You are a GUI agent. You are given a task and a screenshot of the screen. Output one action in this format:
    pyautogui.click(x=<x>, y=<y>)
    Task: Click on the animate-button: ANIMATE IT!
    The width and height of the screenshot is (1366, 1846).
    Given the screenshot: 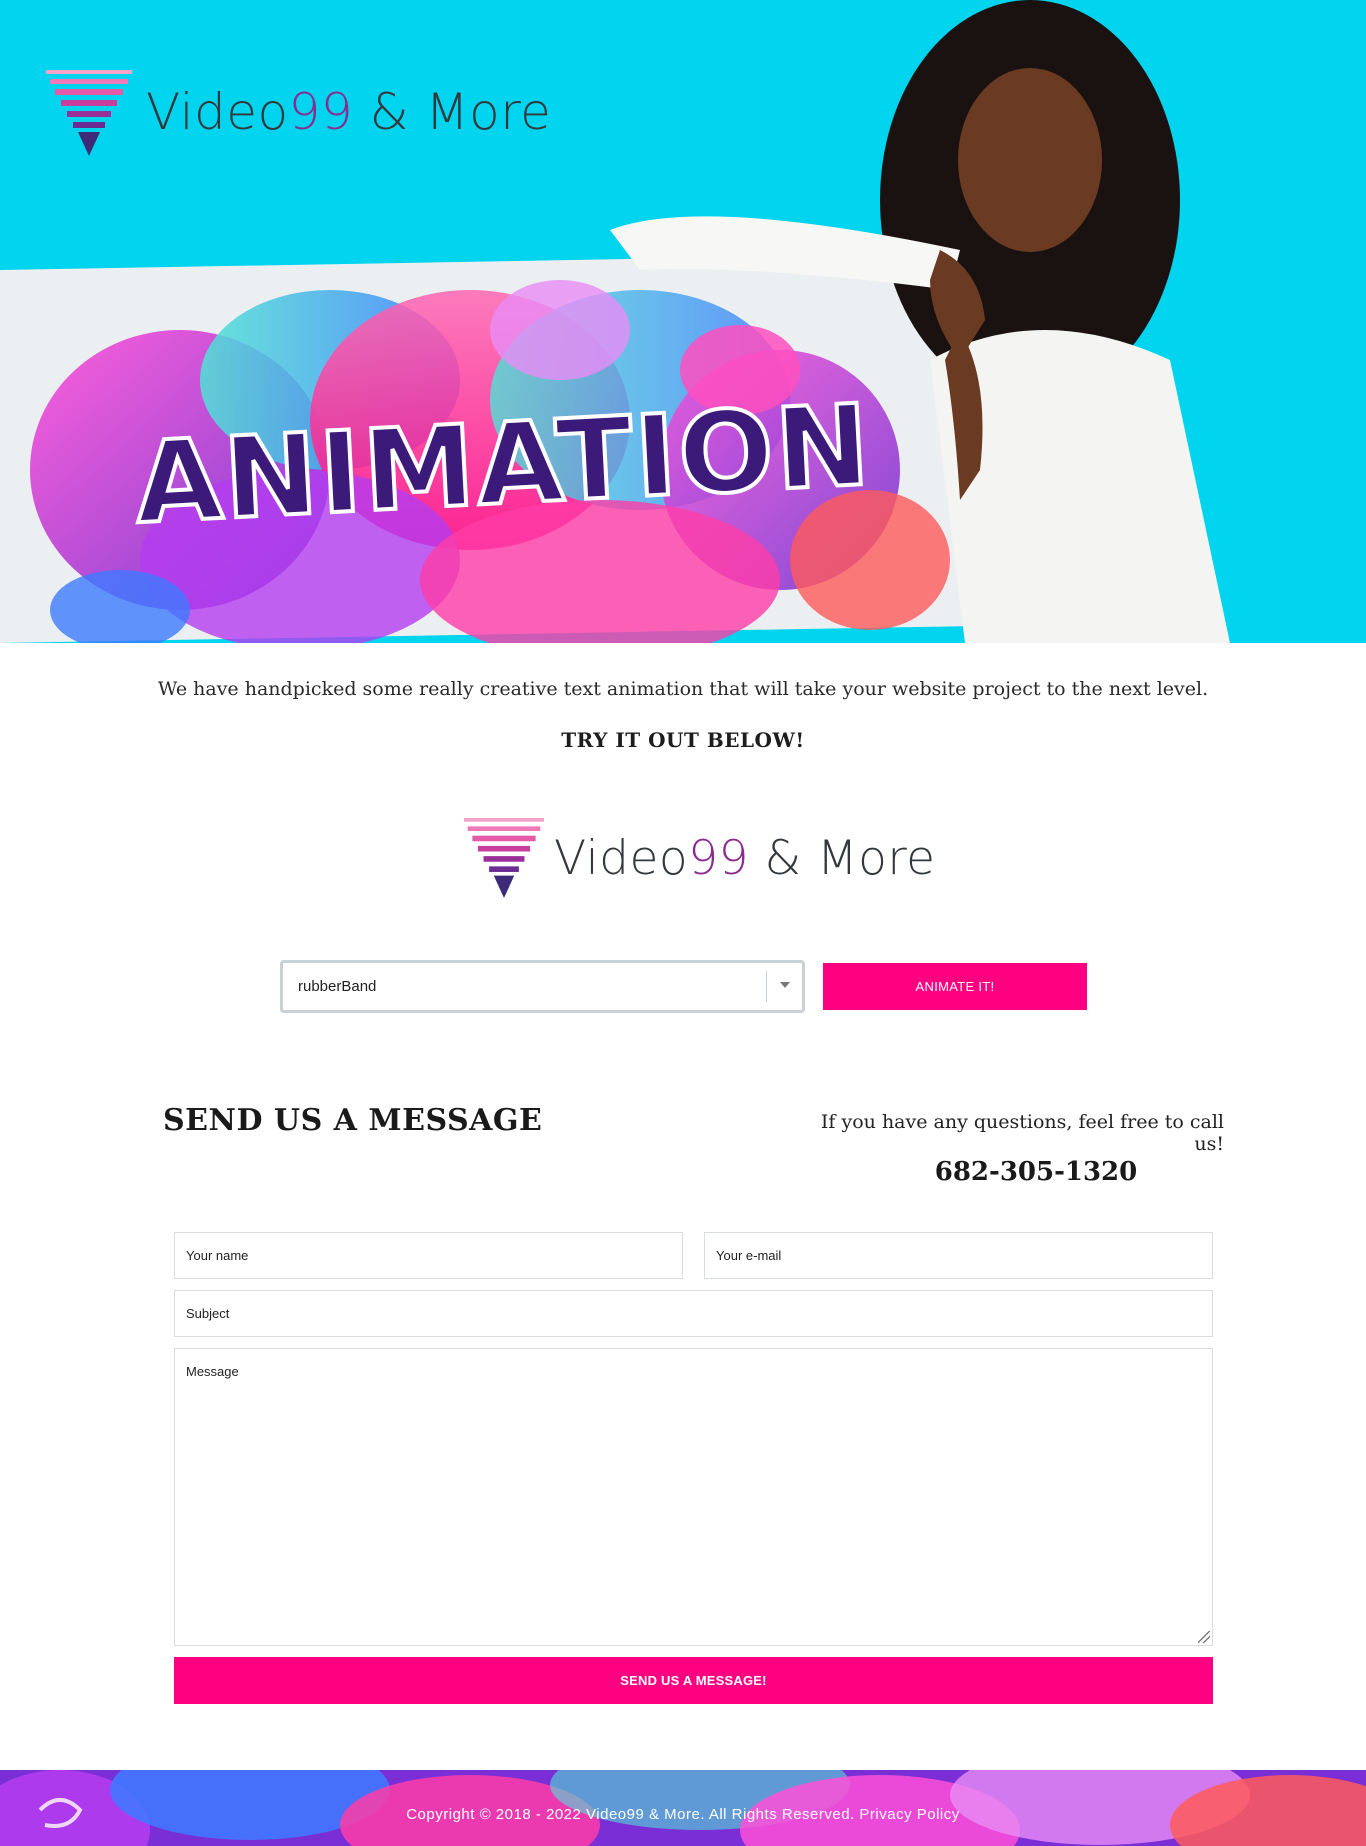 What is the action you would take?
    pyautogui.click(x=955, y=986)
    